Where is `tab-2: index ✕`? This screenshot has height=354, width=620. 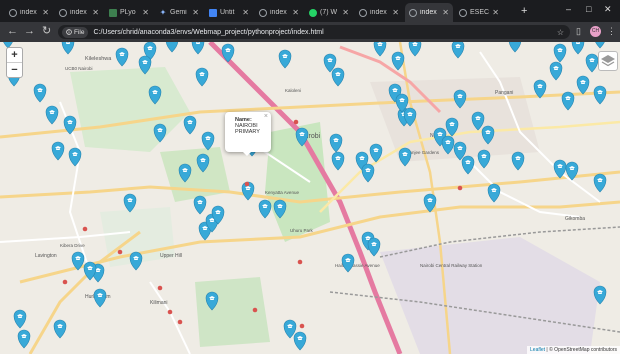
tab-2: index ✕ is located at coordinates (79, 12).